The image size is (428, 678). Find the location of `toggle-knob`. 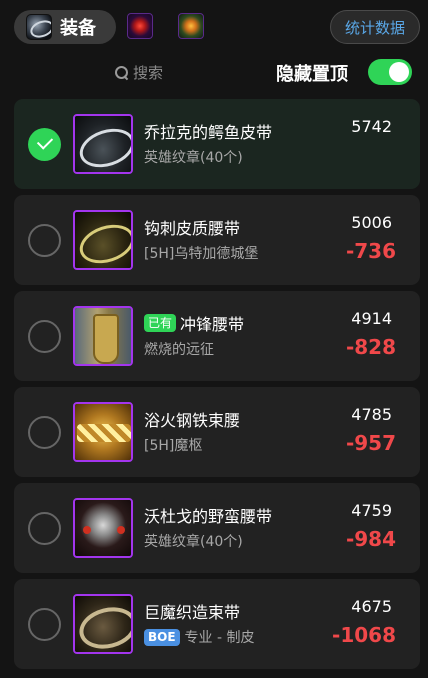

toggle-knob is located at coordinates (399, 72).